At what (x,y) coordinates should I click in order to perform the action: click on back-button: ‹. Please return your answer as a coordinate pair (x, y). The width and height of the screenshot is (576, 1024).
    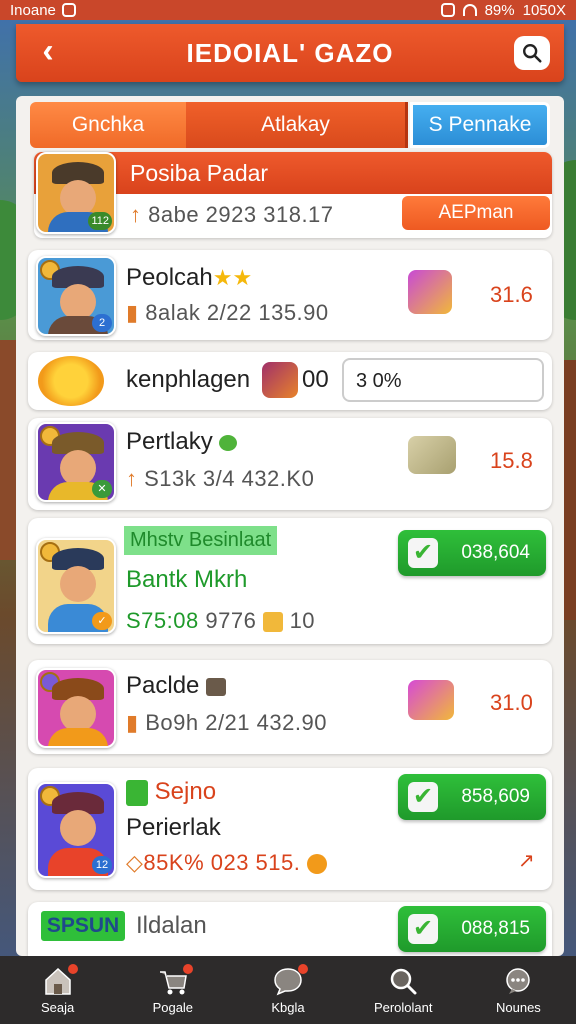
    Looking at the image, I should click on (48, 52).